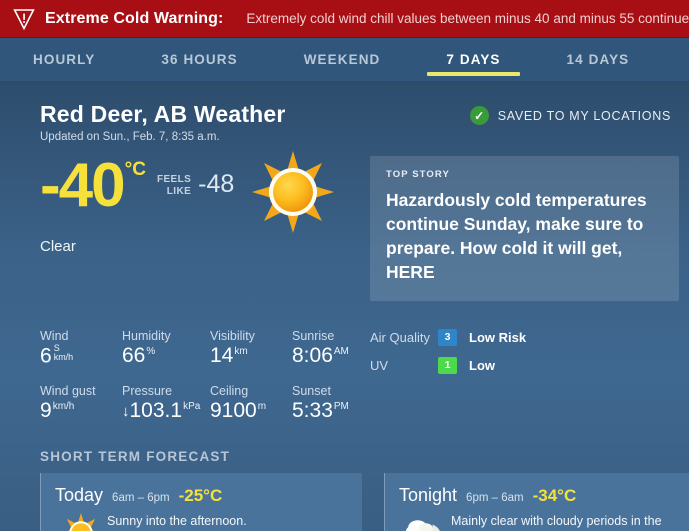  I want to click on saved-label: SAVED TO MY LOCATIONS, so click(584, 115).